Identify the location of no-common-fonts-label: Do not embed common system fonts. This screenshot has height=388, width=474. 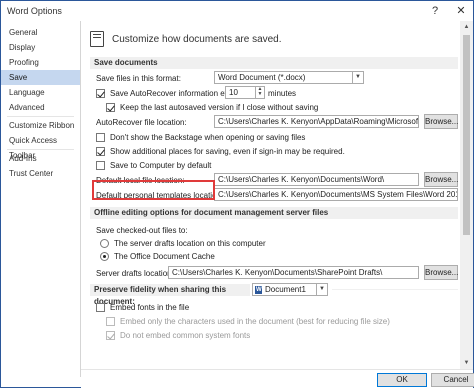
(185, 335).